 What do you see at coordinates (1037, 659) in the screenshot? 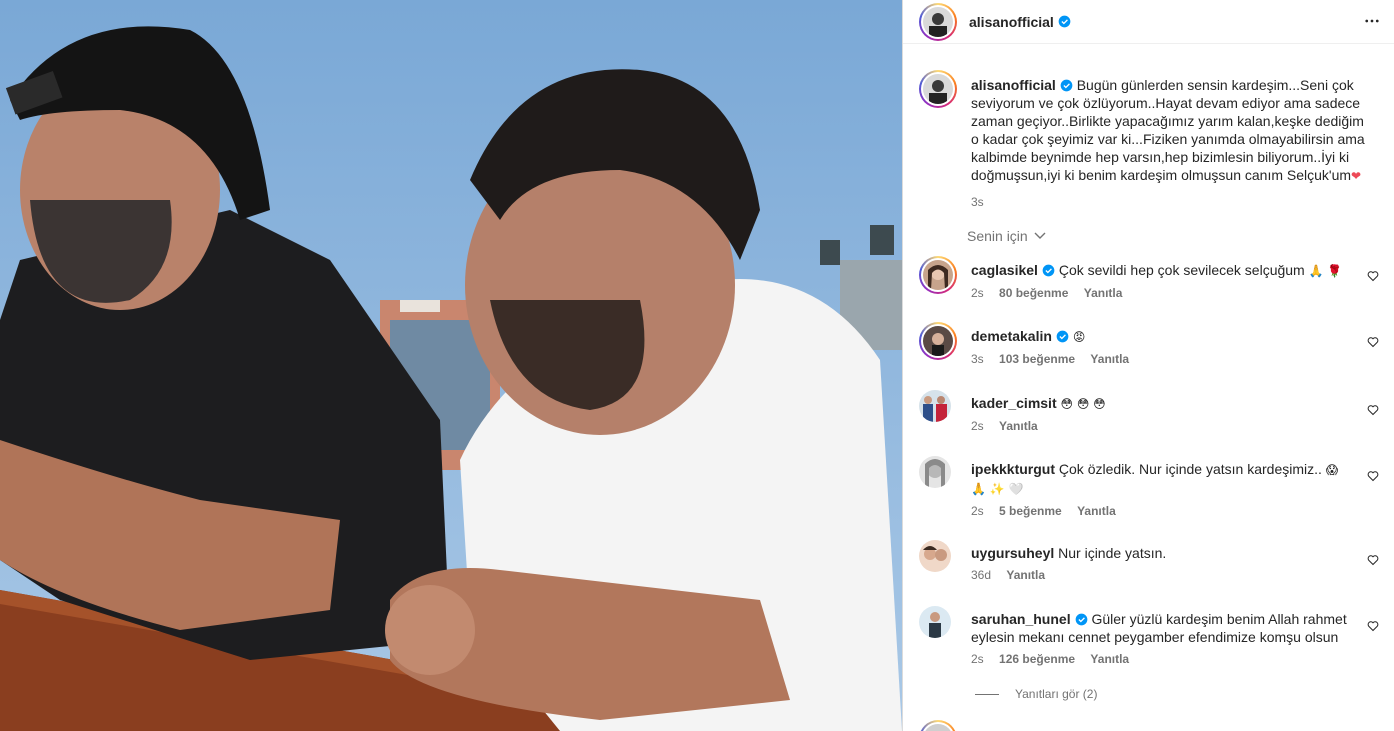
I see `comment-likes: 126 beğenme` at bounding box center [1037, 659].